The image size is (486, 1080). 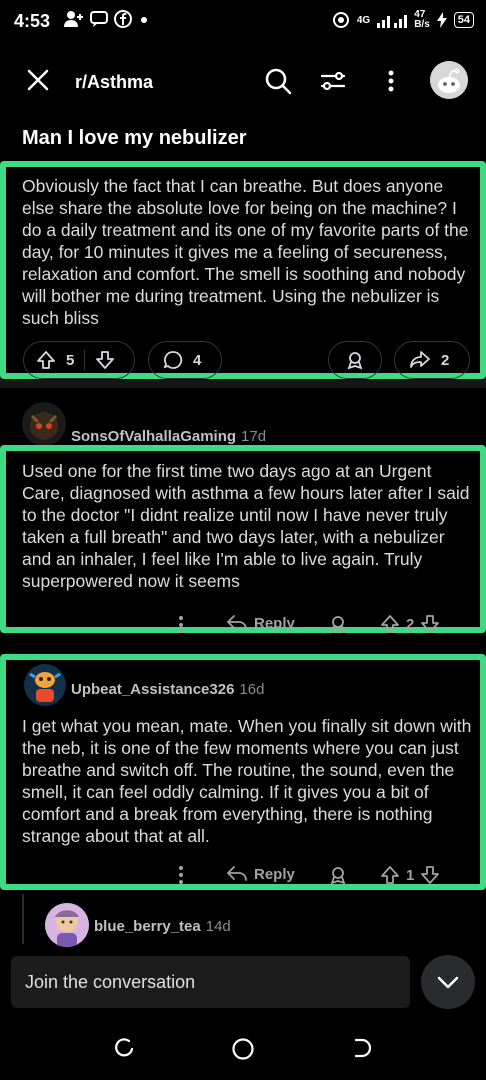 I want to click on comment-action-bar: Reply 2, so click(x=243, y=622).